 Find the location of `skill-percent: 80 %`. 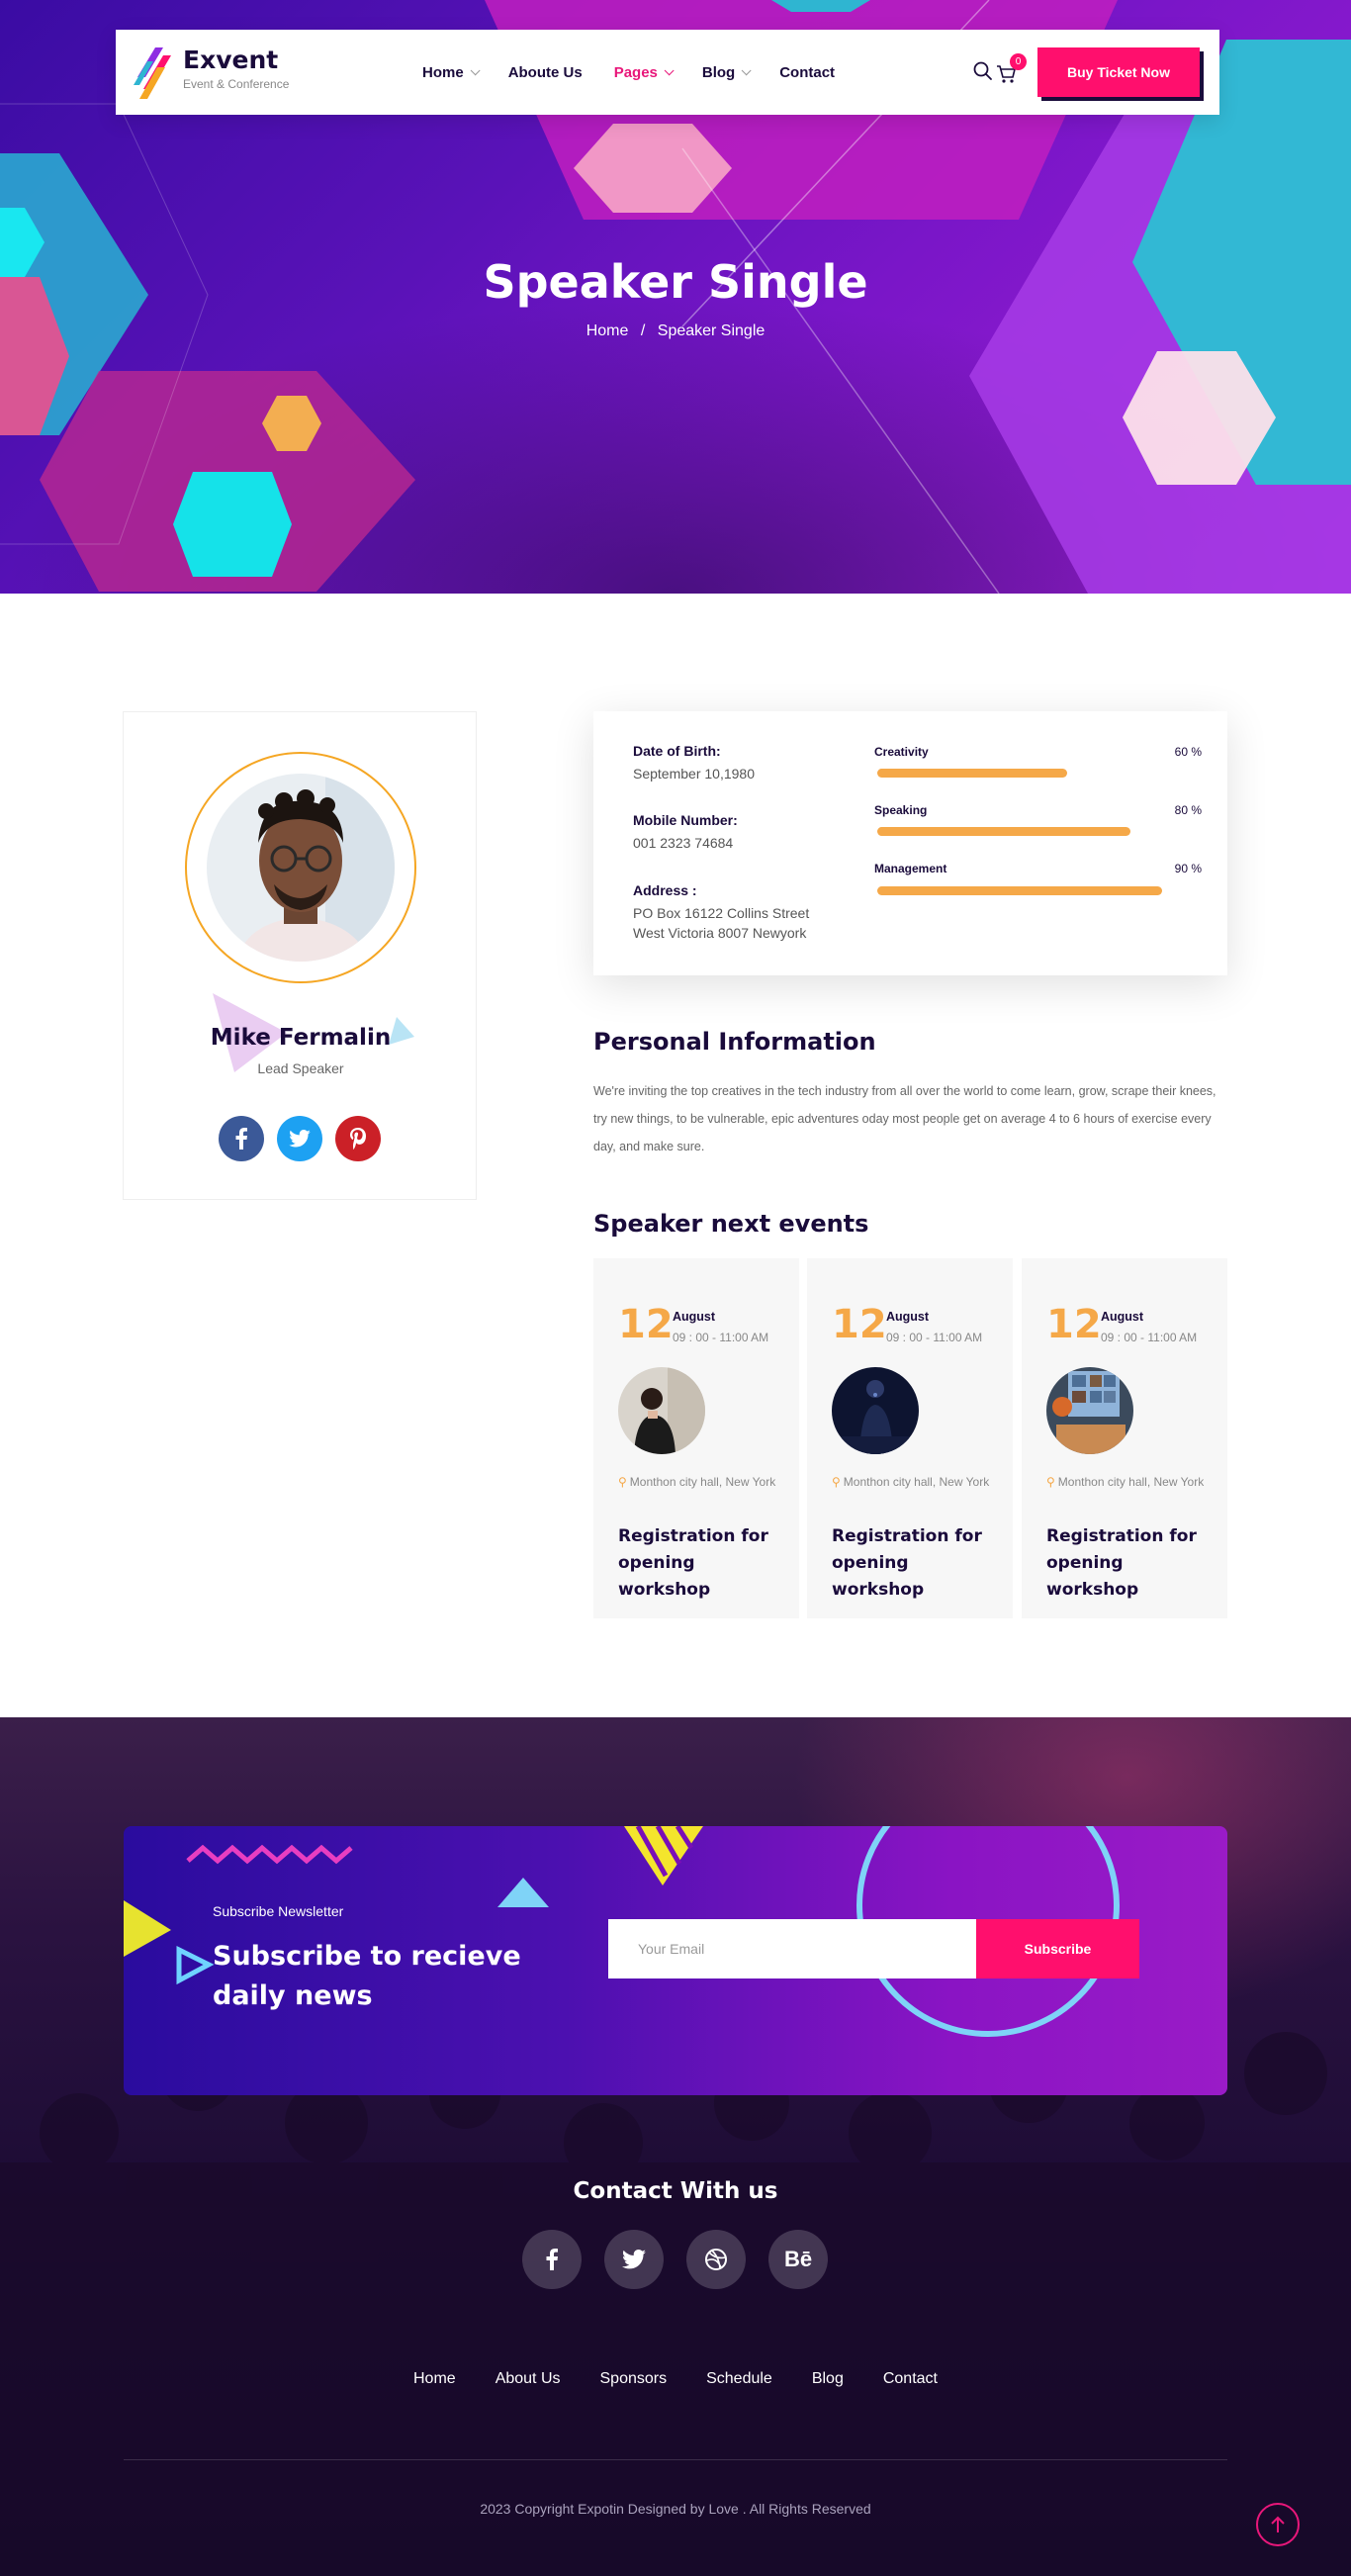

skill-percent: 80 % is located at coordinates (1188, 810).